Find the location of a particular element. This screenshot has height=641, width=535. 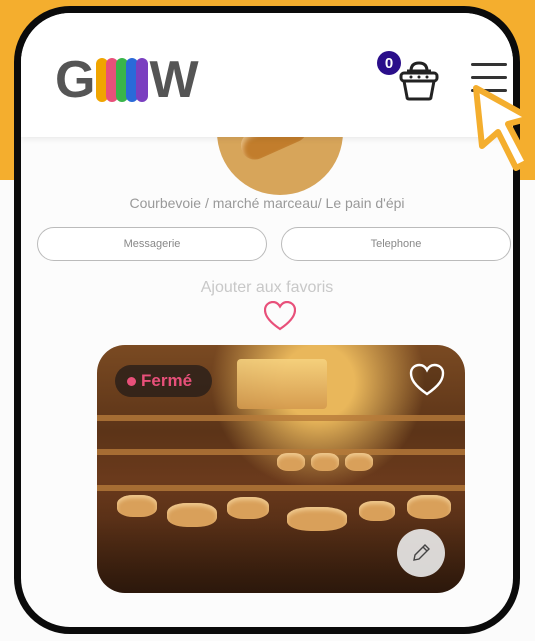

basket-icon is located at coordinates (419, 81).